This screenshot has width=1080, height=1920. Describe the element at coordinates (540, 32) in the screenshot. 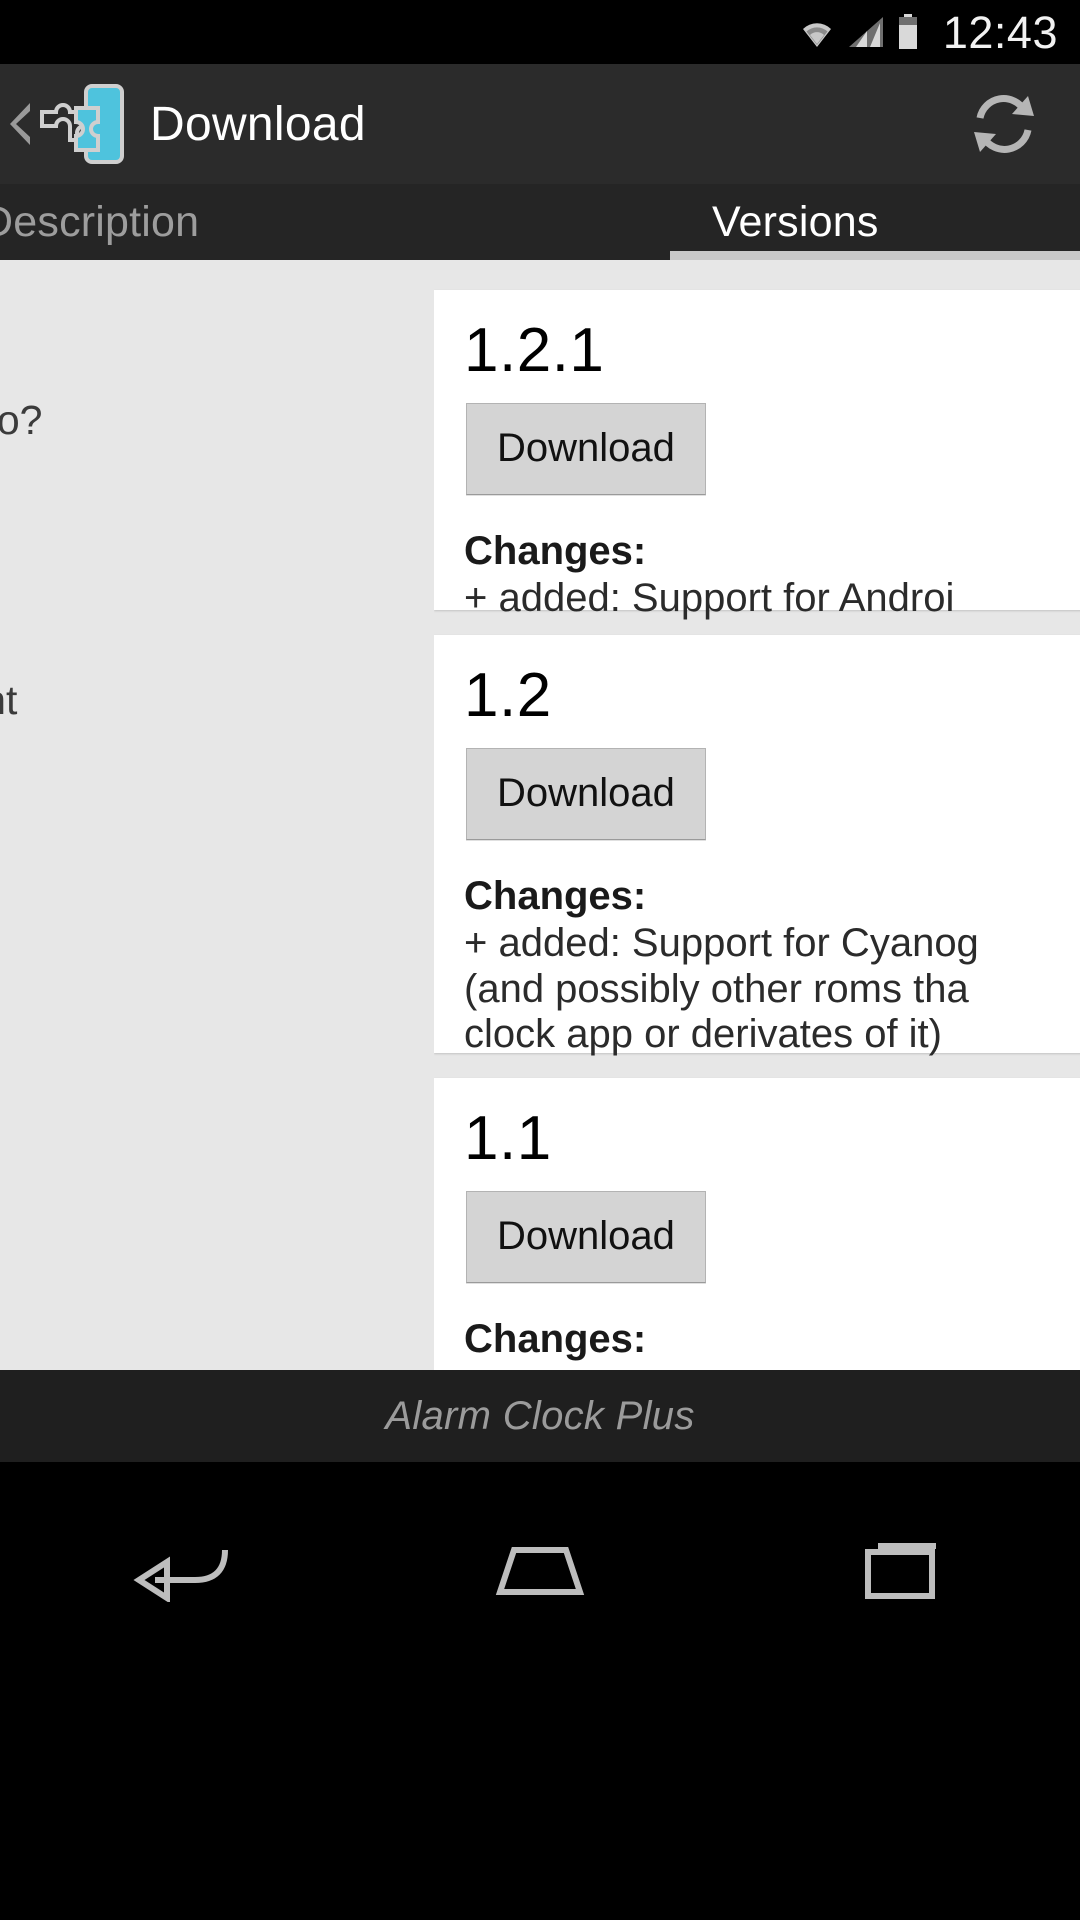

I see `status-bar: 12:43` at that location.